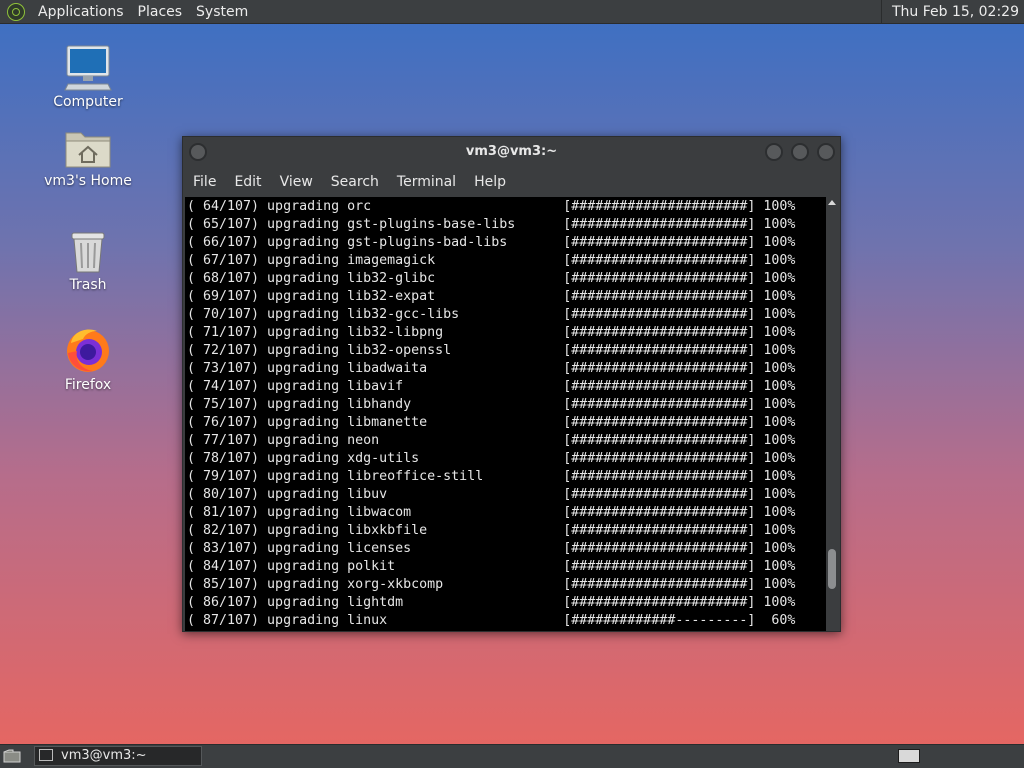  What do you see at coordinates (88, 102) in the screenshot?
I see `desktop-icon-label: Computer` at bounding box center [88, 102].